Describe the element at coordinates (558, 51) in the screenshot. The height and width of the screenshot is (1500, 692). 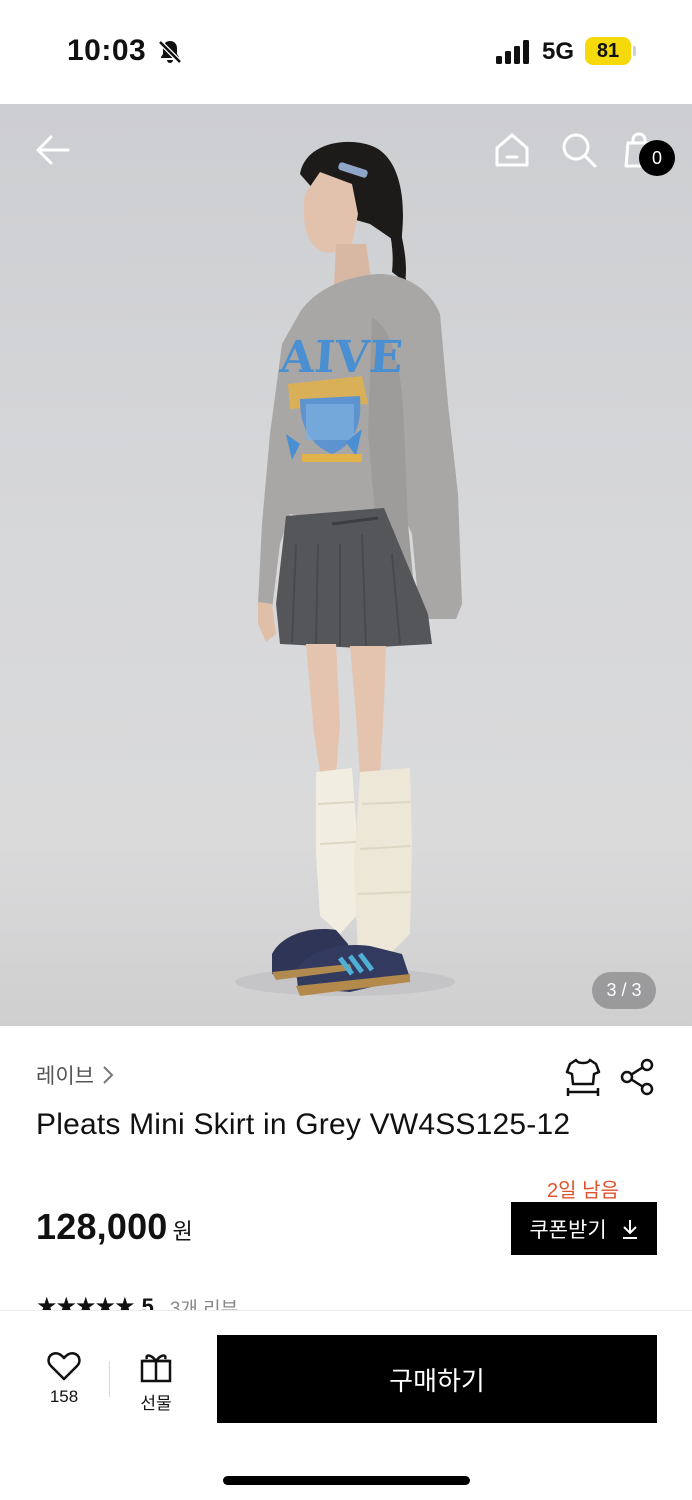
I see `network-label: 5G` at that location.